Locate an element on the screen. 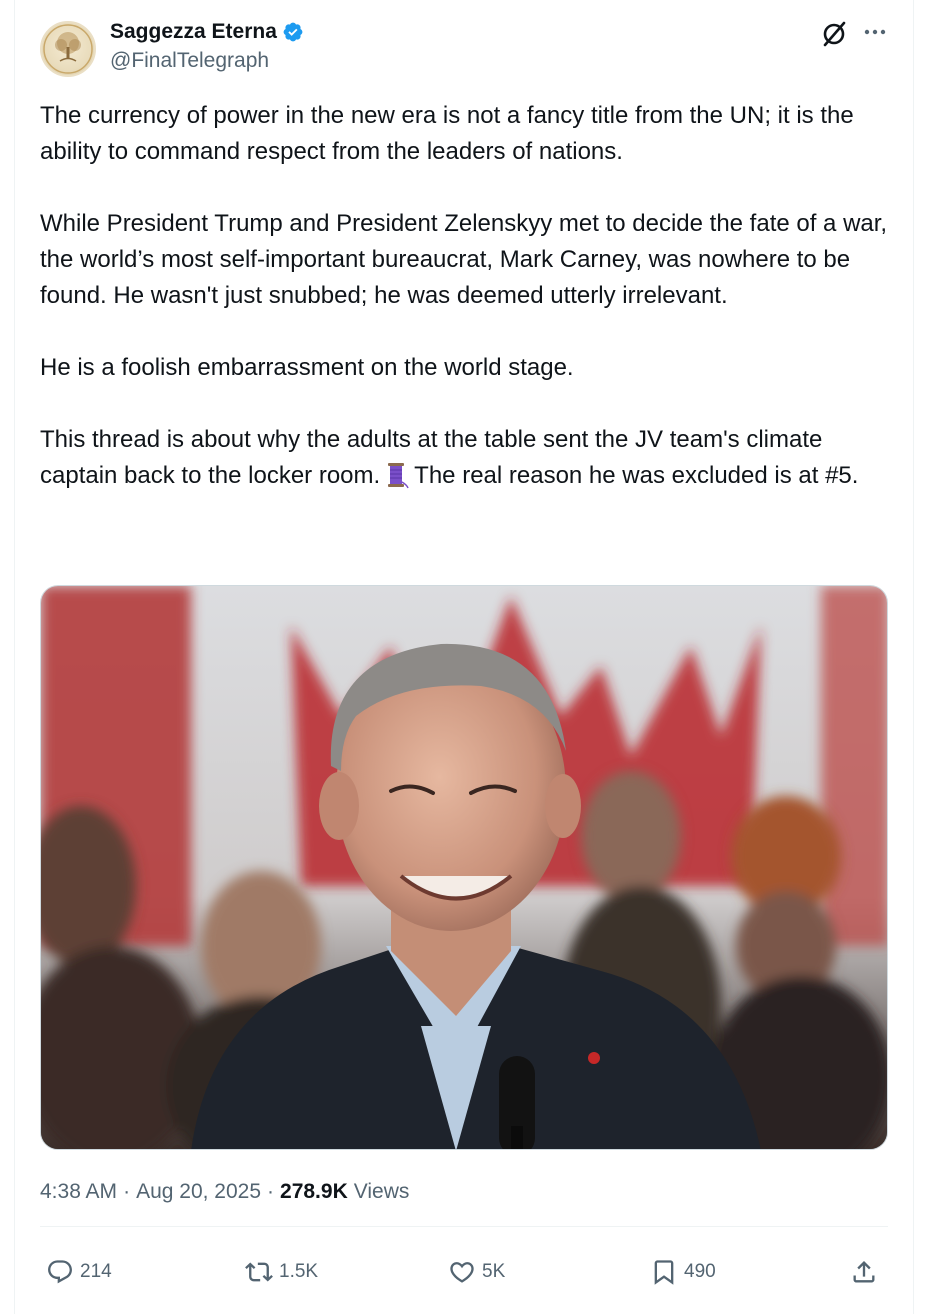 Image resolution: width=936 pixels, height=1314 pixels. share-icon is located at coordinates (864, 1272).